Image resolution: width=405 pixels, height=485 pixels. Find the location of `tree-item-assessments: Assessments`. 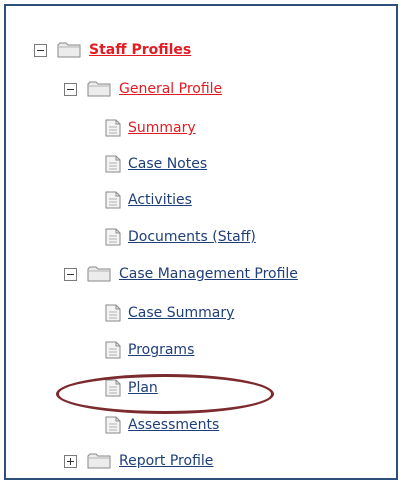

tree-item-assessments: Assessments is located at coordinates (162, 425).